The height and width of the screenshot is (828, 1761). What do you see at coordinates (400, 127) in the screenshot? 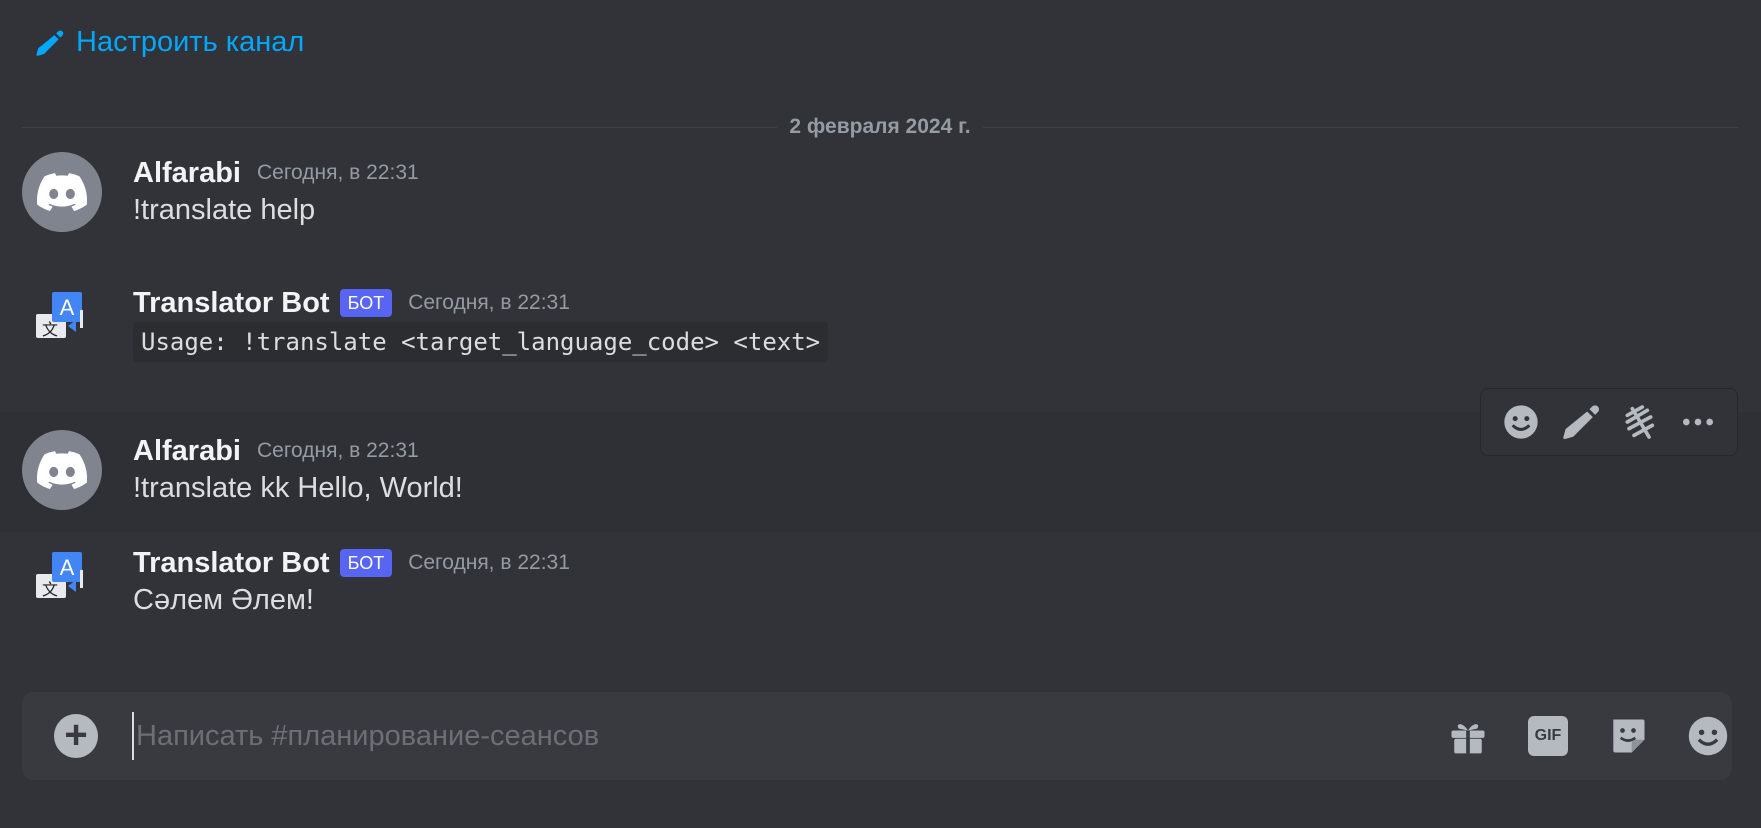
I see `divider-line-left` at bounding box center [400, 127].